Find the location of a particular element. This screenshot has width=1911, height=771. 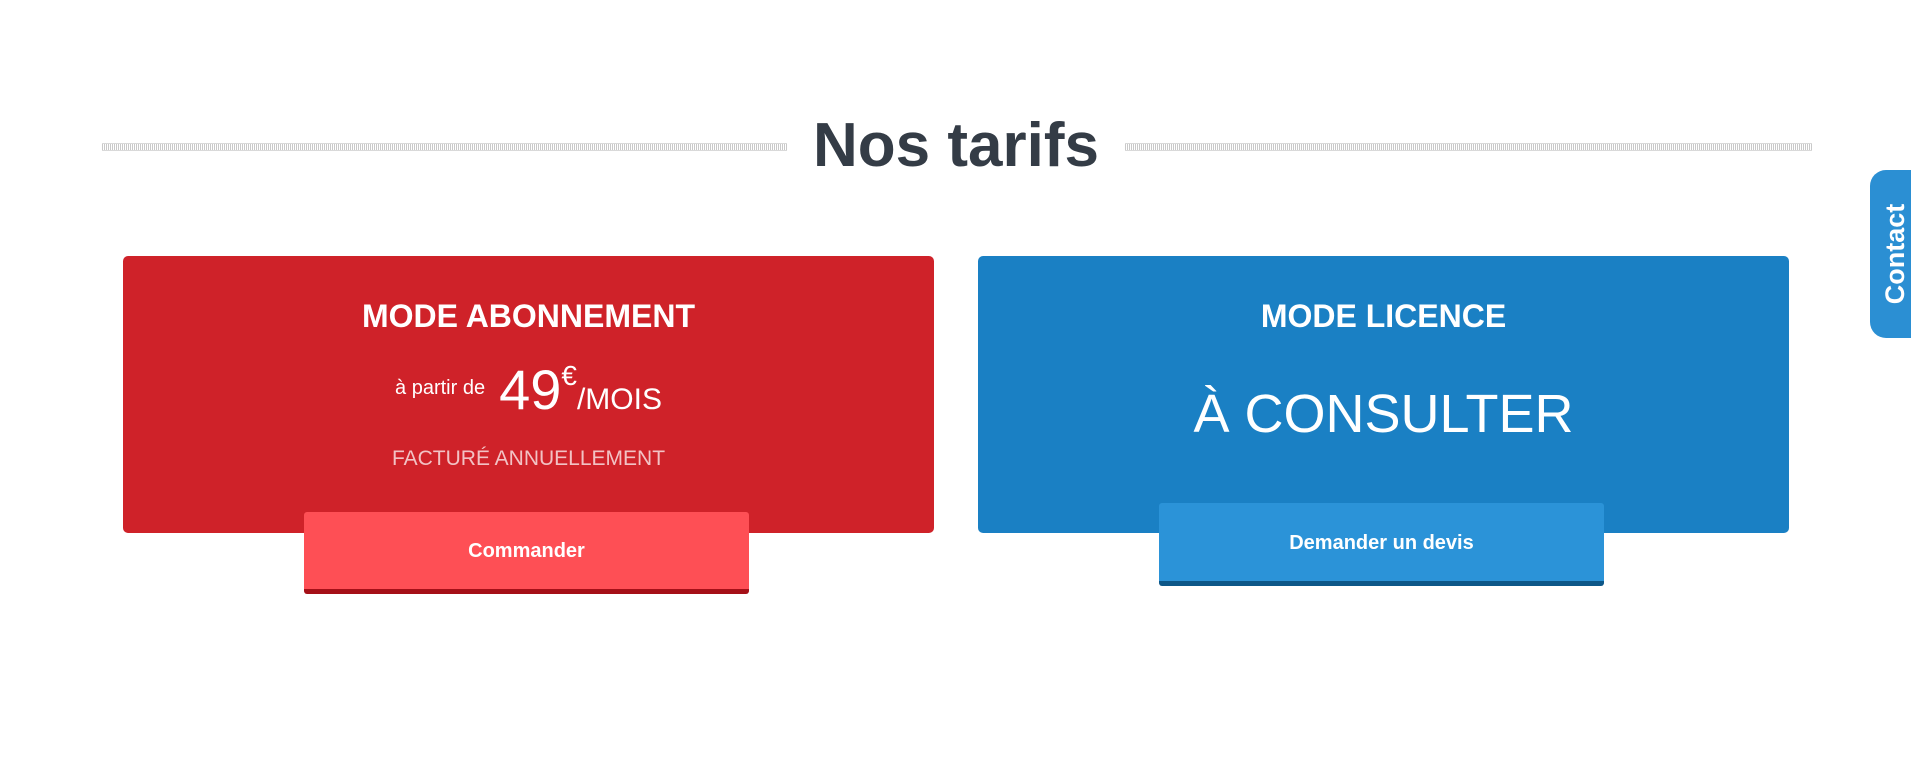

price-period: /MOIS is located at coordinates (619, 399).